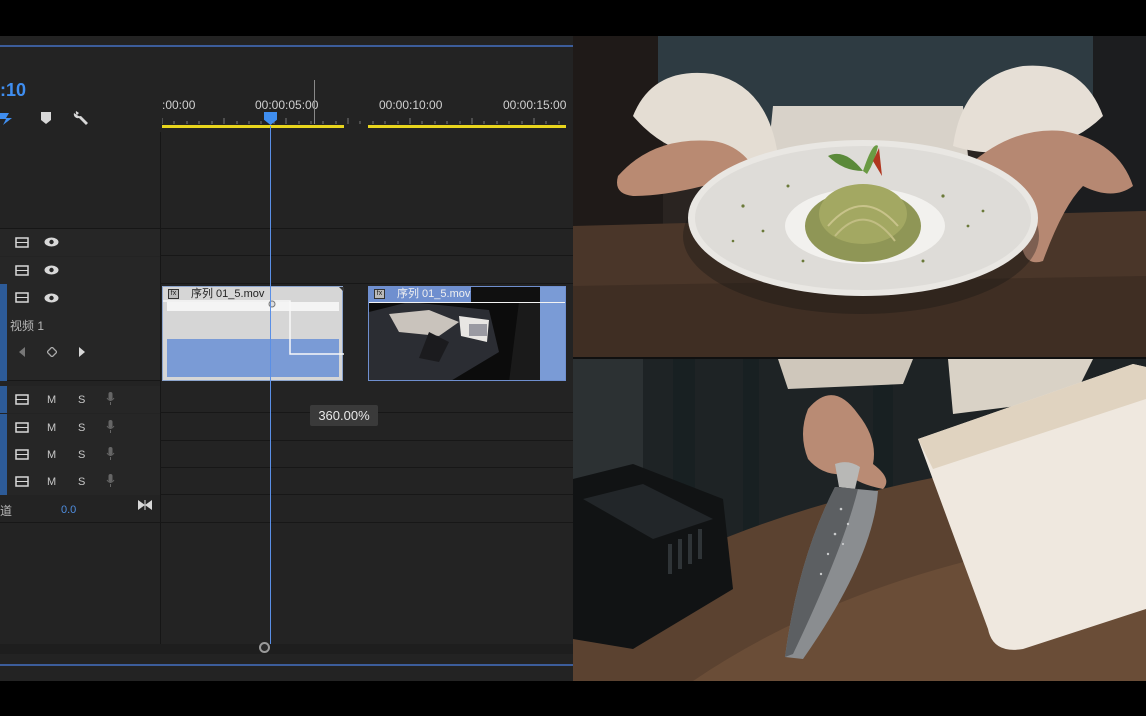 The image size is (1146, 716). Describe the element at coordinates (286, 649) in the screenshot. I see `horizontal-scrollbar` at that location.